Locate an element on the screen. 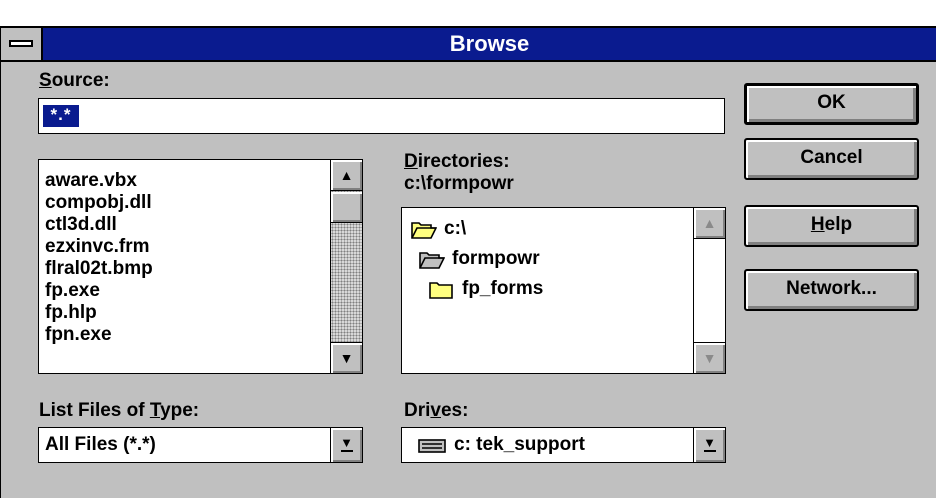 This screenshot has width=936, height=498. closed-folder-icon is located at coordinates (441, 290).